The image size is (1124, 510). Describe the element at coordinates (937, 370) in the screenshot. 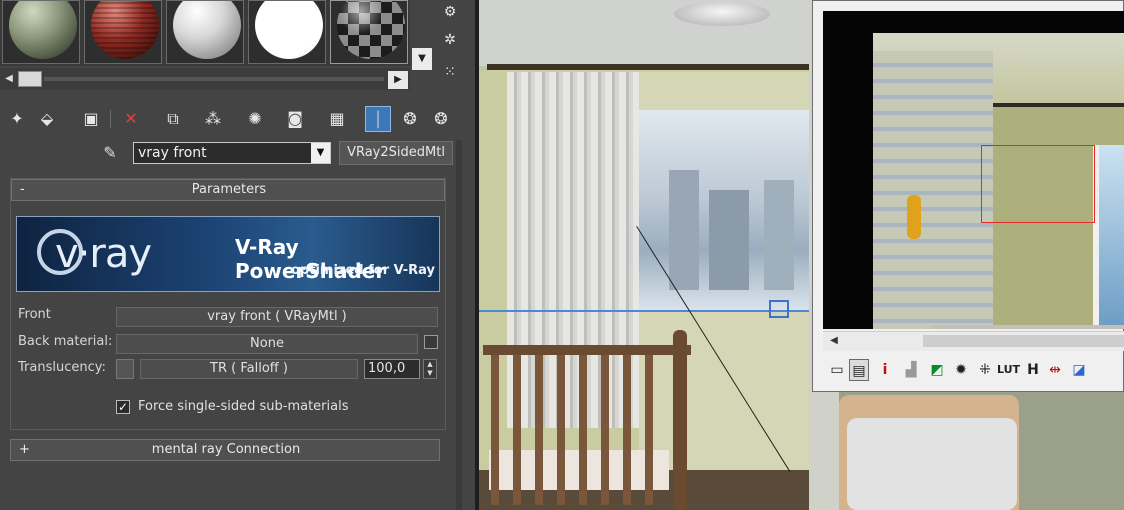

I see `color-correction-icon: ◩` at that location.